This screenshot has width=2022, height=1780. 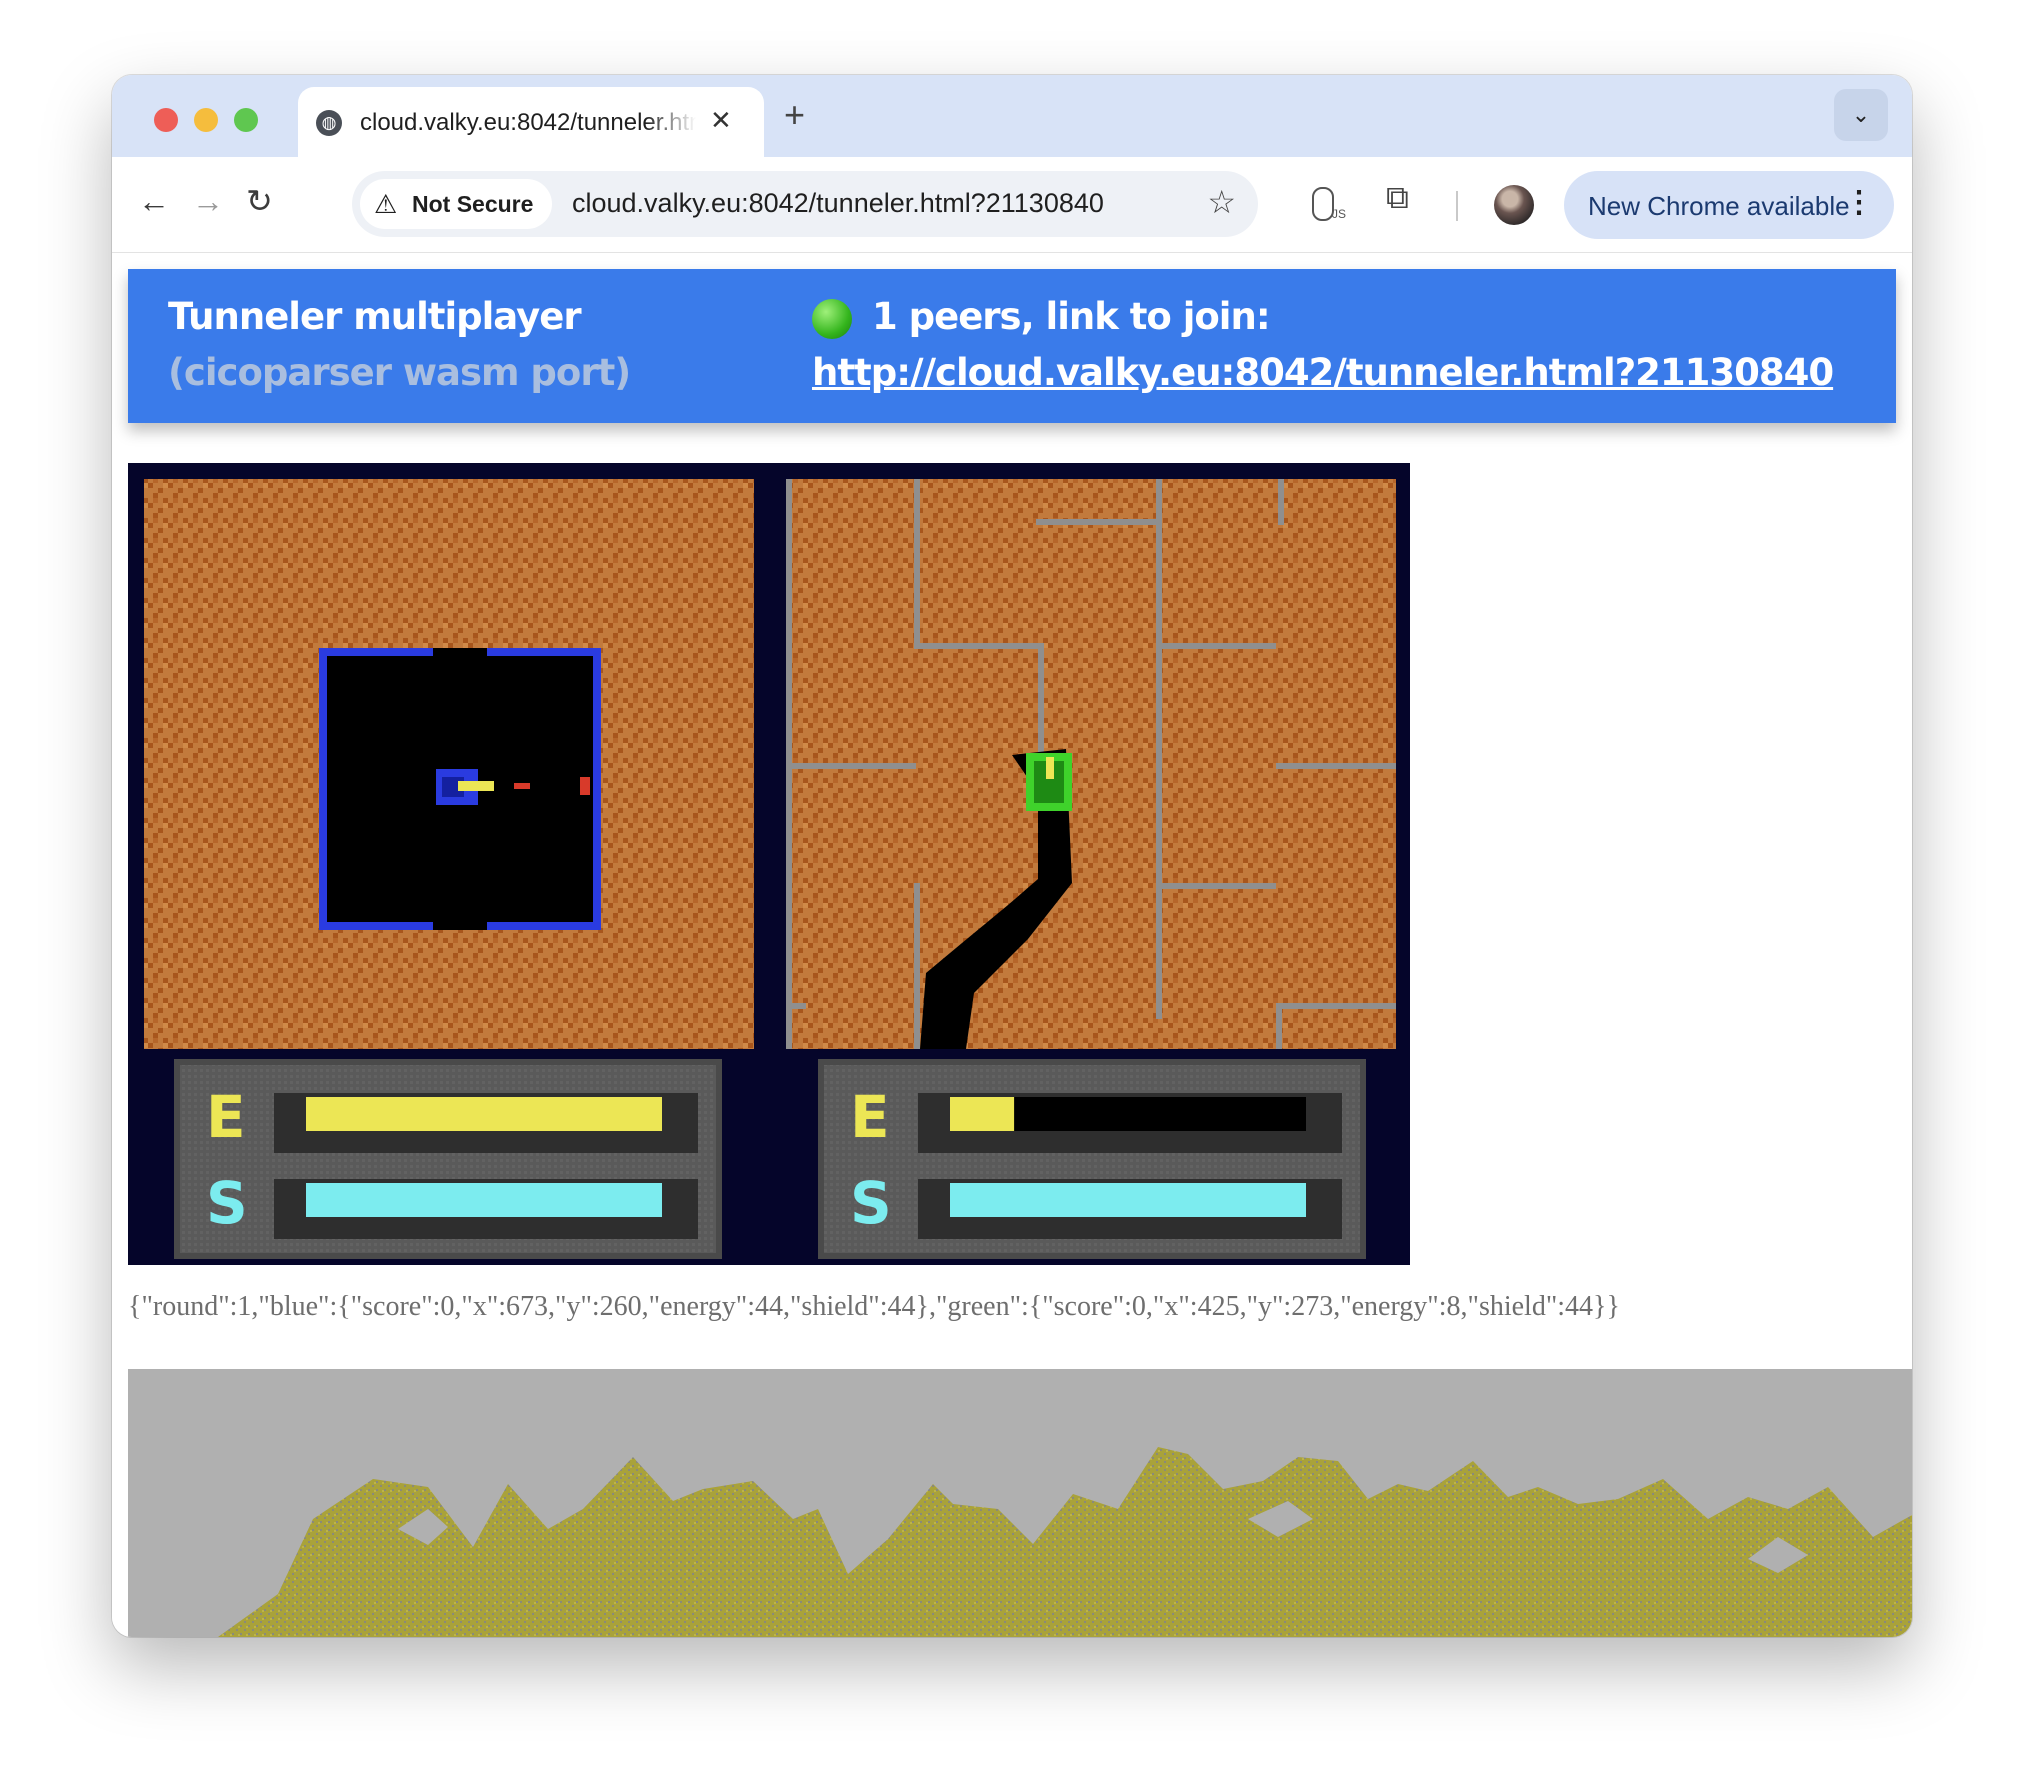 I want to click on terrain-preview, so click(x=1020, y=1503).